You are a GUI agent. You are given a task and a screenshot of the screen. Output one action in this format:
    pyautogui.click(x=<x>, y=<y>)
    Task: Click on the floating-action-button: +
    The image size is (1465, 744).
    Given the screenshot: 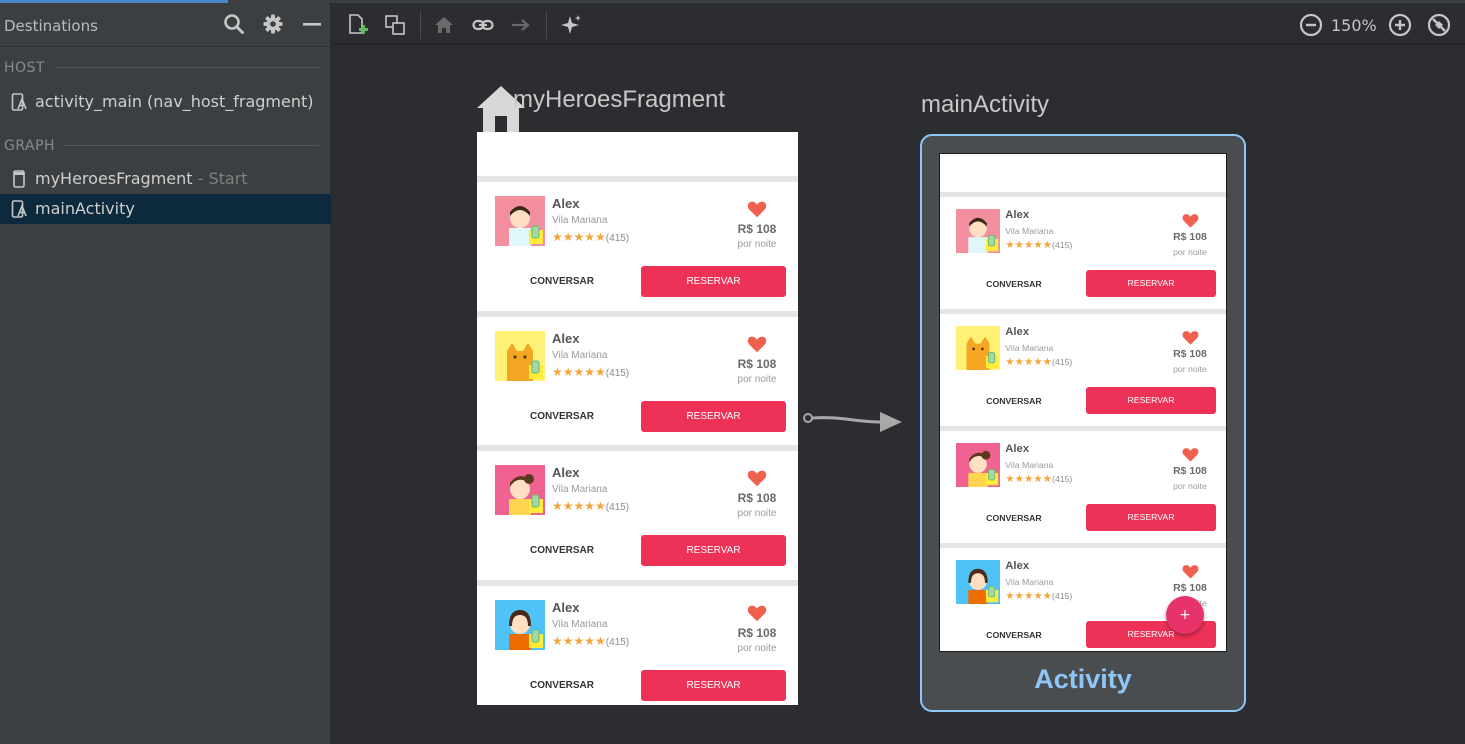 What is the action you would take?
    pyautogui.click(x=1185, y=615)
    